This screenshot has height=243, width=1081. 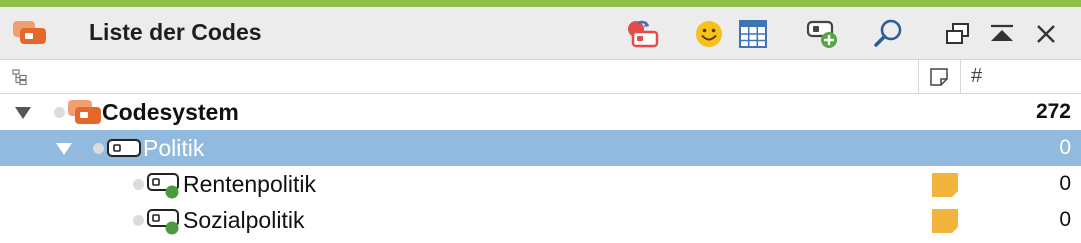 I want to click on collapse-panel-icon, so click(x=1002, y=32).